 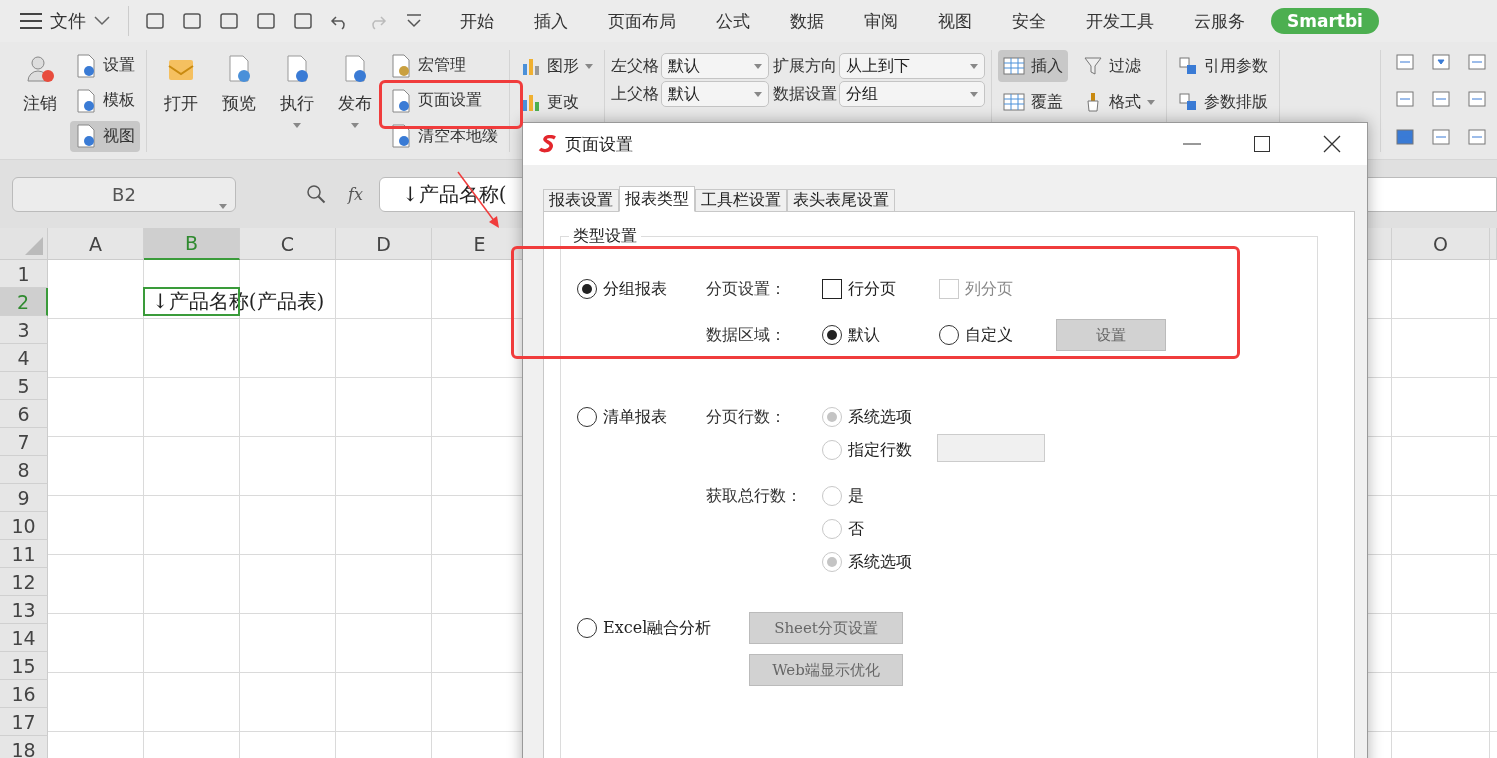 I want to click on ribbon-tab: 视图, so click(x=955, y=21).